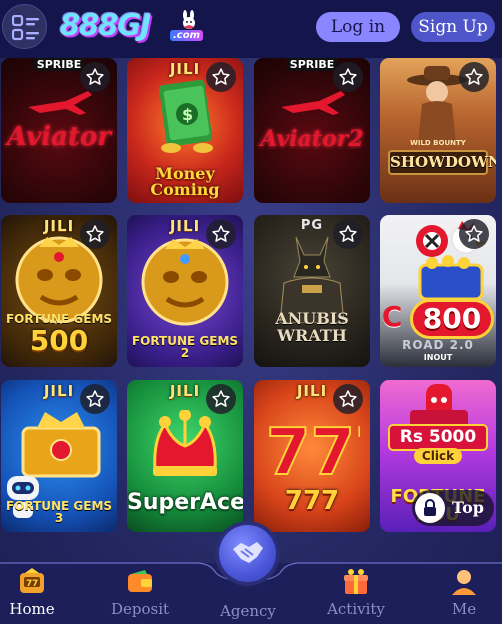 The width and height of the screenshot is (502, 624). I want to click on game-title: Aviator2, so click(312, 139).